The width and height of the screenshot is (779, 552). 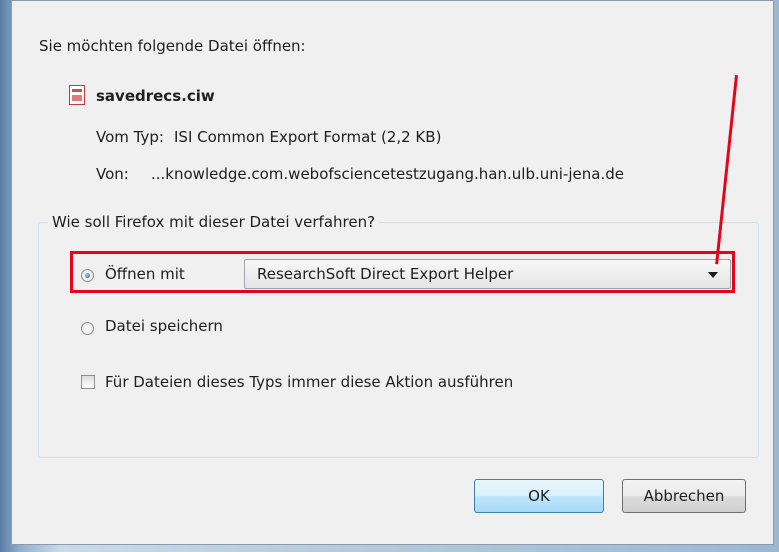 I want to click on ciw-file-icon, so click(x=77, y=95).